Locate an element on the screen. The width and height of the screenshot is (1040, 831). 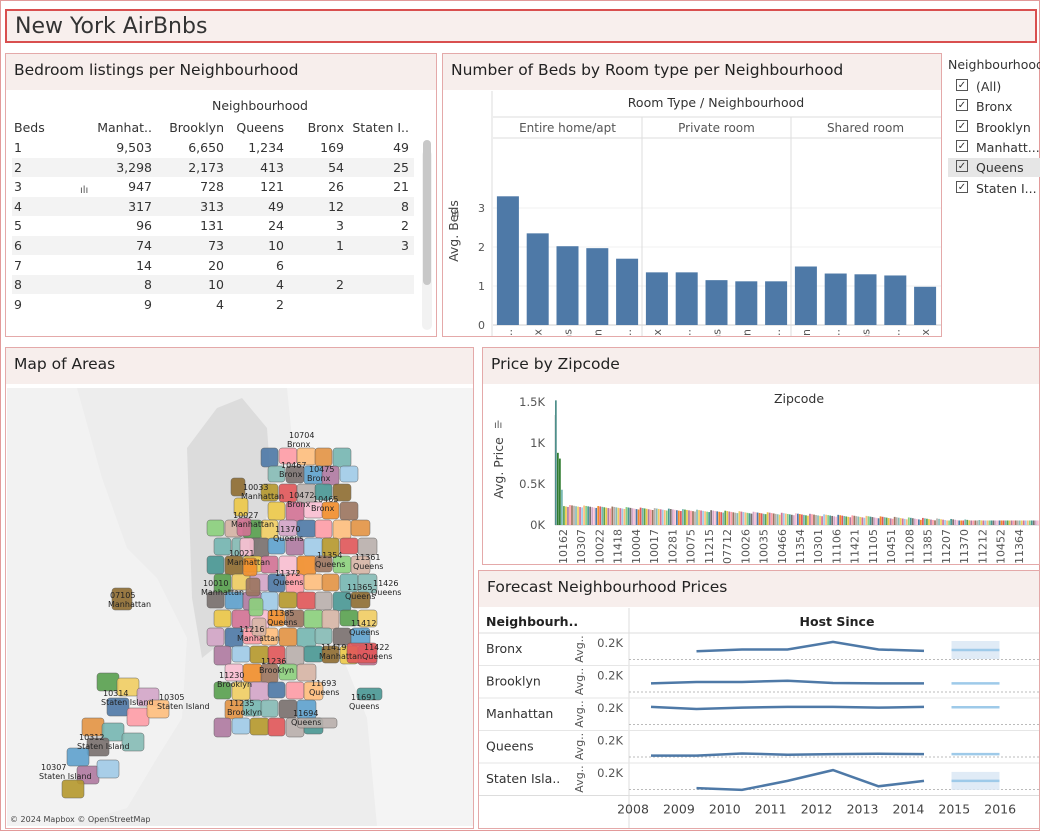
table-row: 8 8 10 4 2 is located at coordinates (213, 285).